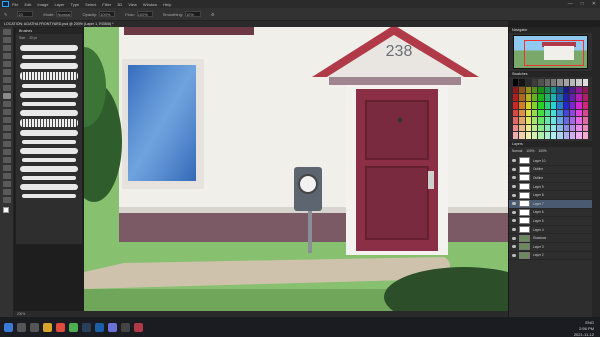 The image size is (600, 337). What do you see at coordinates (6, 160) in the screenshot?
I see `type-tool-icon` at bounding box center [6, 160].